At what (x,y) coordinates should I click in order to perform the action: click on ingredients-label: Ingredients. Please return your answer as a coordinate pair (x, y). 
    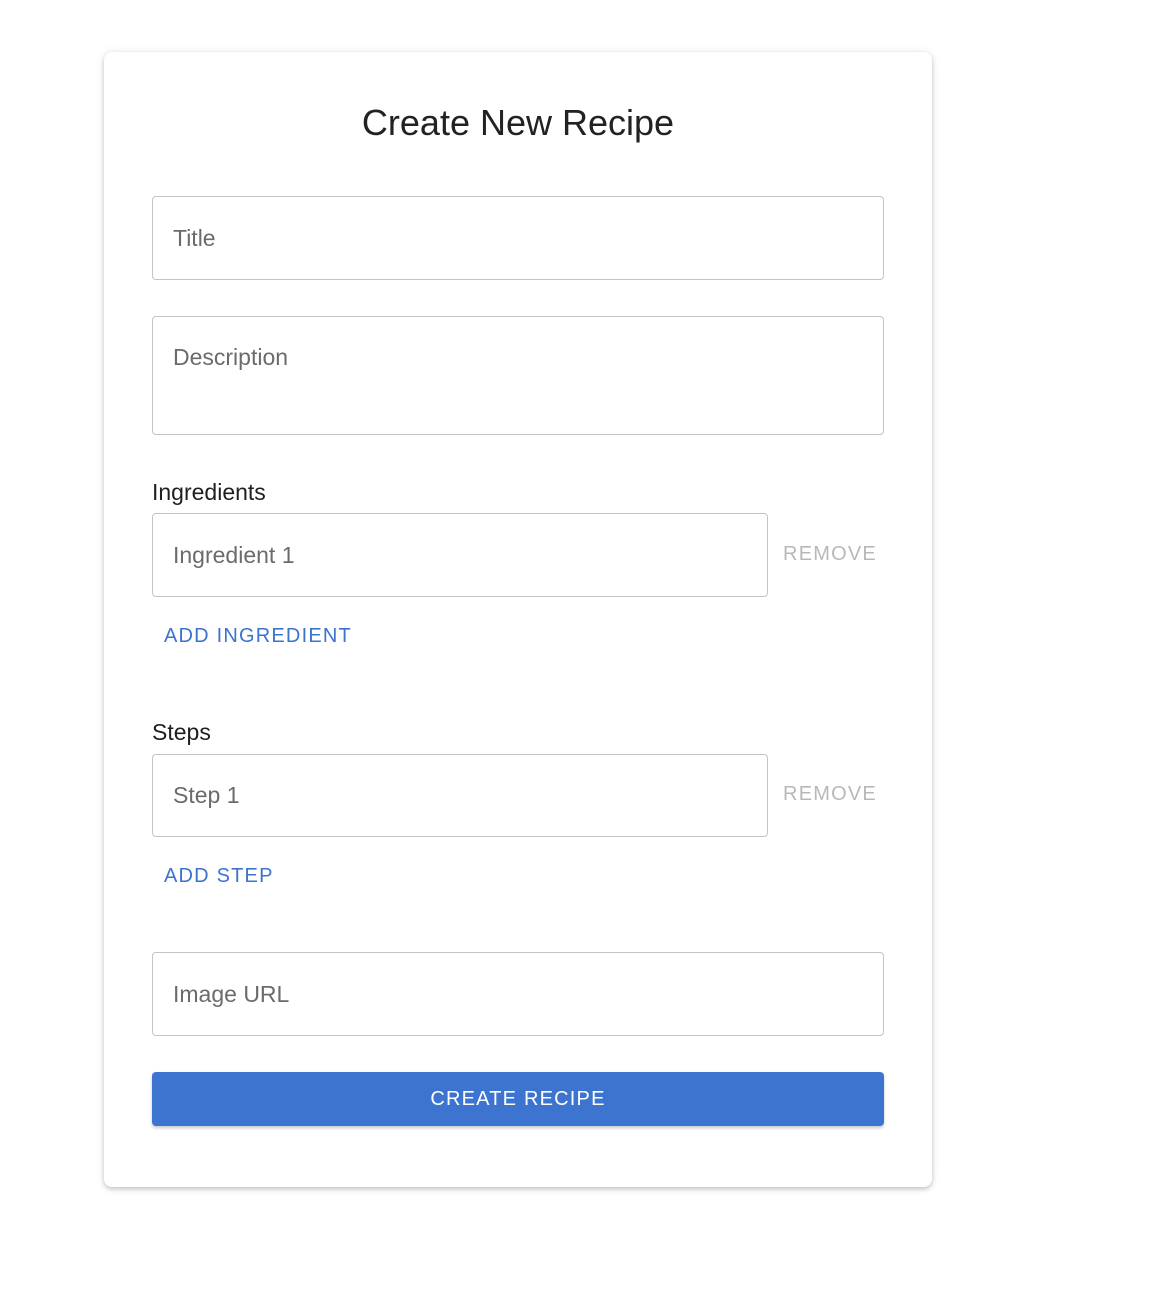
    Looking at the image, I should click on (209, 492).